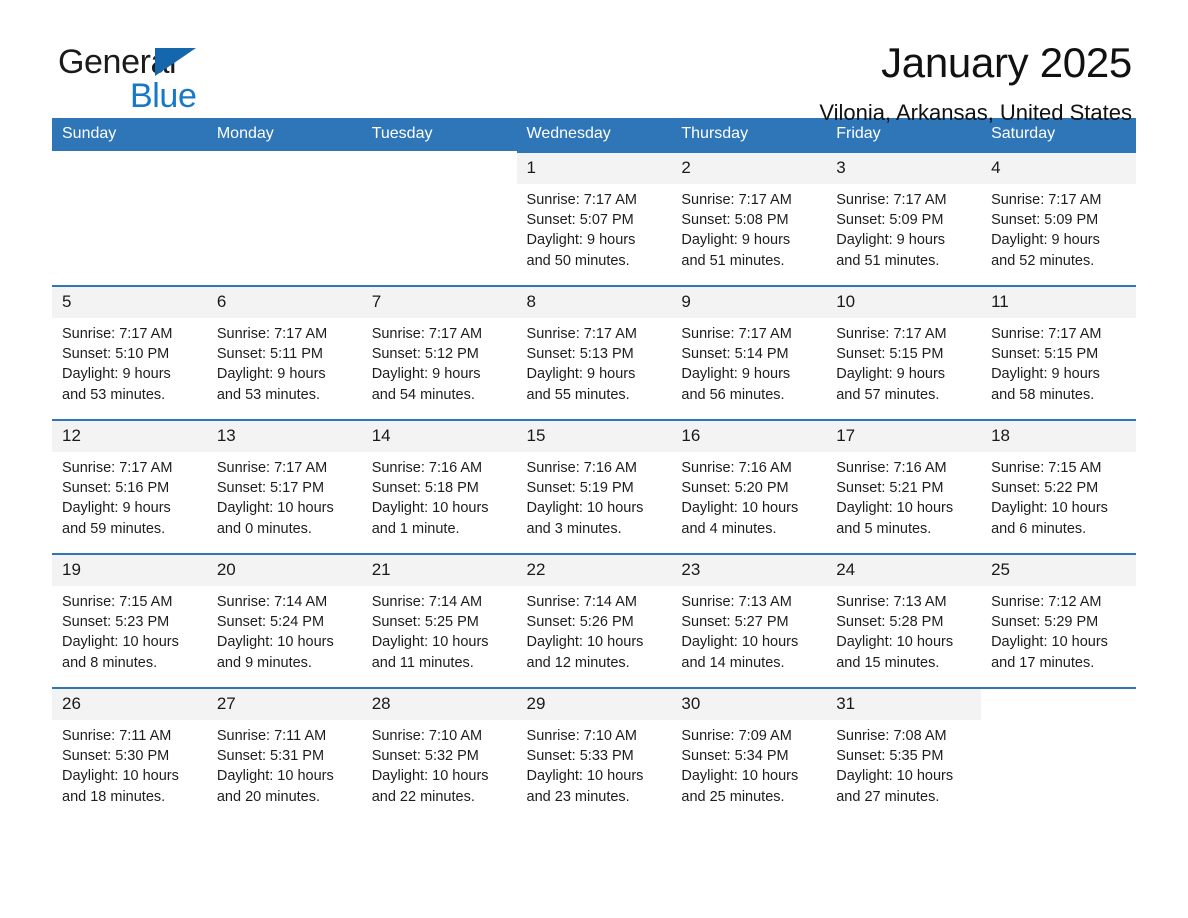 The height and width of the screenshot is (918, 1188). Describe the element at coordinates (740, 652) in the screenshot. I see `daylight-text: Daylight: 10 hours and 14 minutes.` at that location.